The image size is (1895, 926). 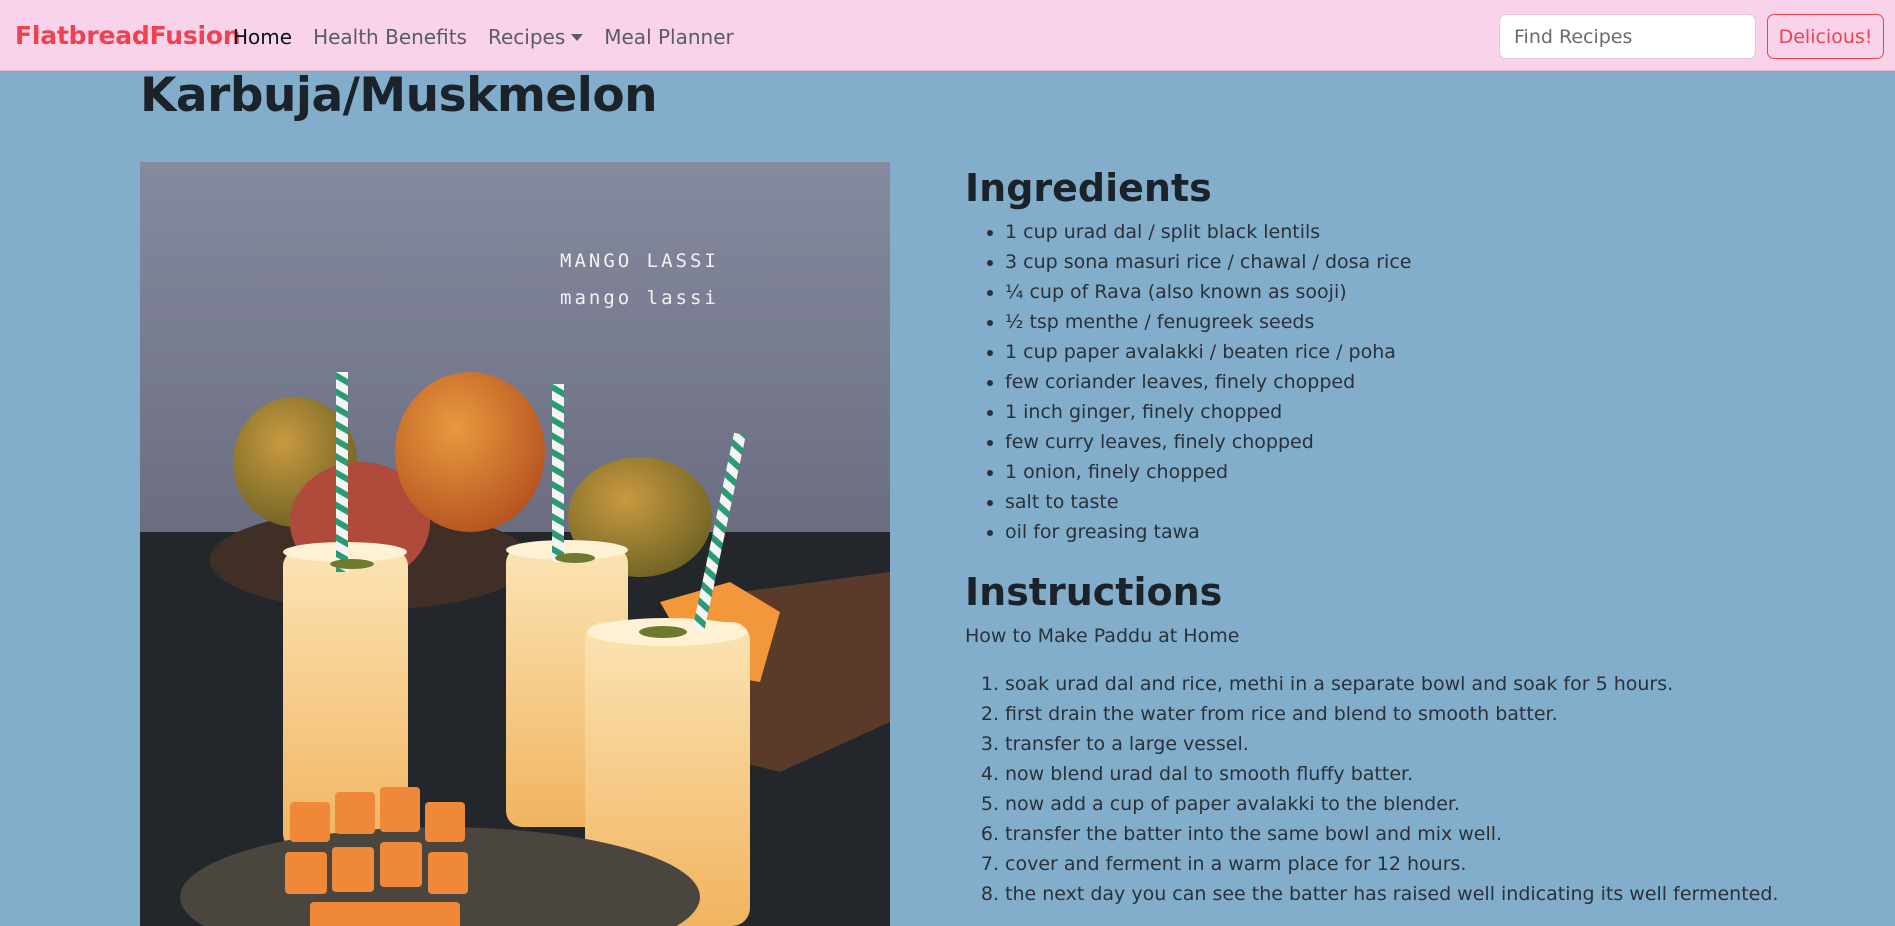 I want to click on ingredient-item: few coriander leaves, finely chopped, so click(x=1435, y=382).